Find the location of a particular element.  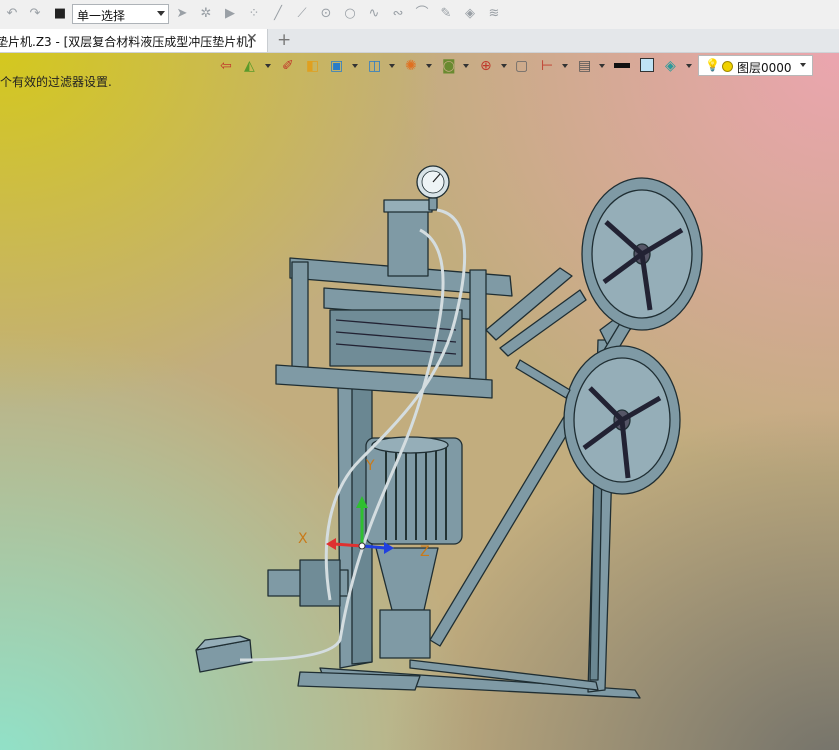

layer-stack-icon: ≋ is located at coordinates (494, 14).